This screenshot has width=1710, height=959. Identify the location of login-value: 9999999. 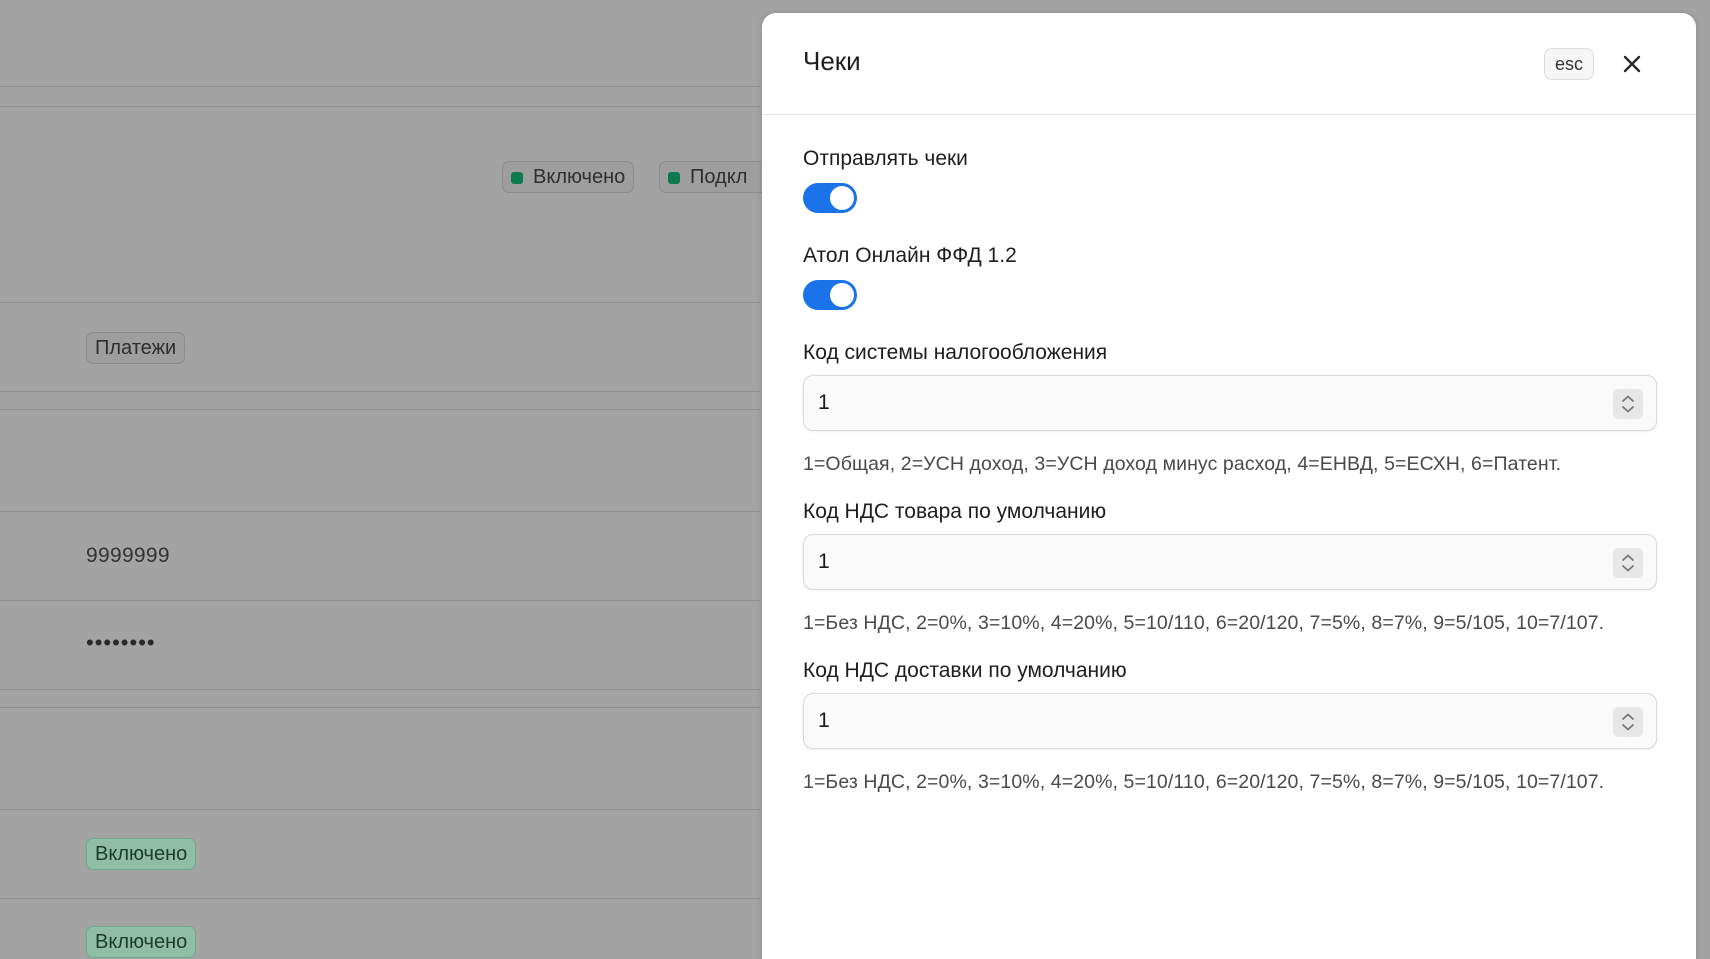
(128, 555).